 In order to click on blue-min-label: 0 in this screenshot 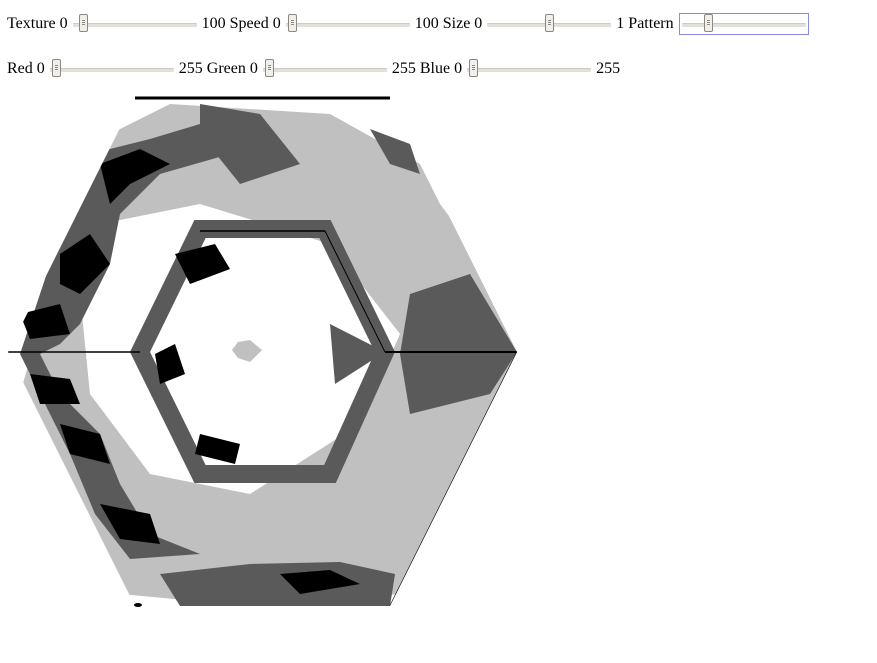, I will do `click(458, 68)`.